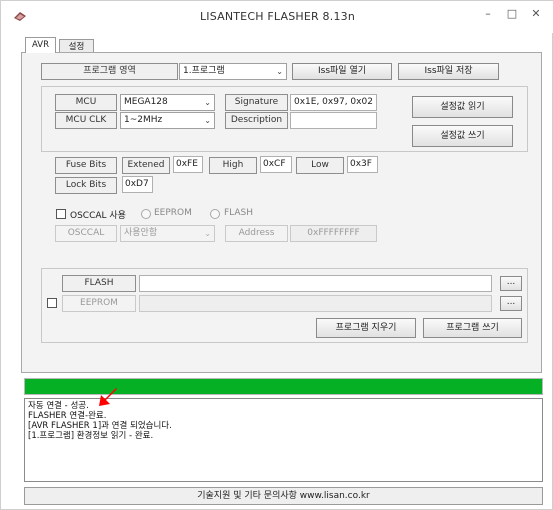 Image resolution: width=553 pixels, height=510 pixels. I want to click on minimize-button: –, so click(488, 14).